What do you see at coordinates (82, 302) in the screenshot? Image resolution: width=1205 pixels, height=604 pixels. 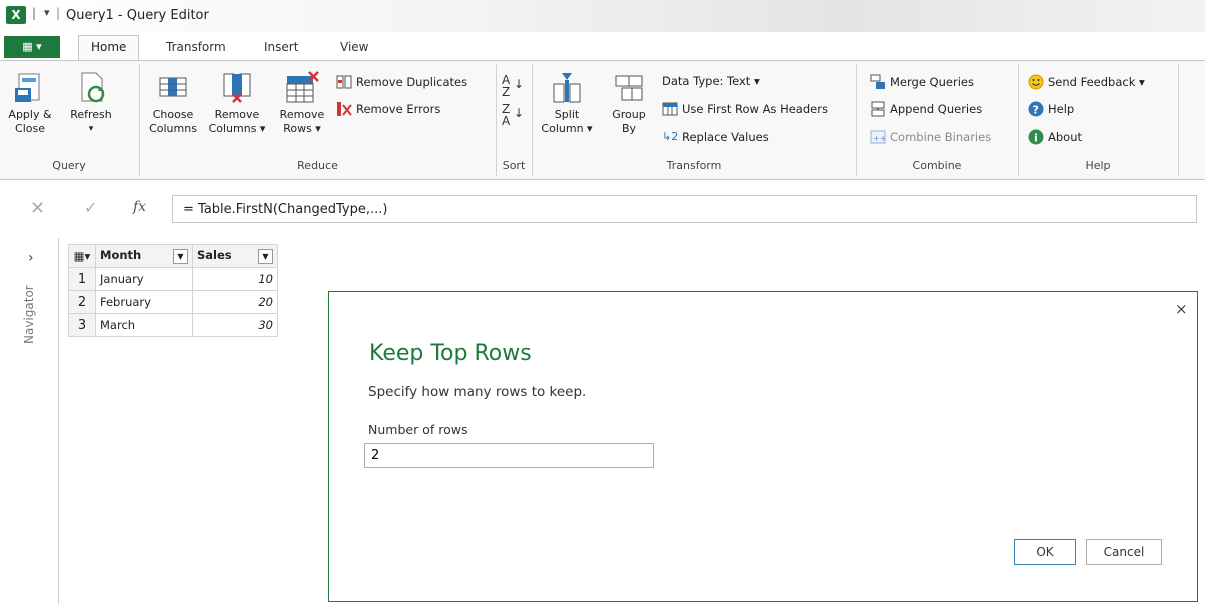 I see `row-number: 2` at bounding box center [82, 302].